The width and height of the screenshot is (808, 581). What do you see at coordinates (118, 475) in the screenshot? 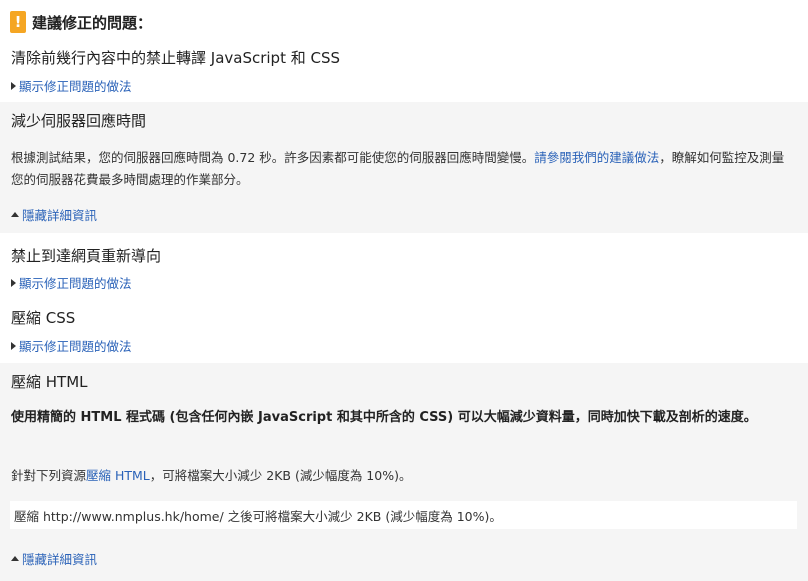
I see `minify-html-link: 壓縮 HTML` at bounding box center [118, 475].